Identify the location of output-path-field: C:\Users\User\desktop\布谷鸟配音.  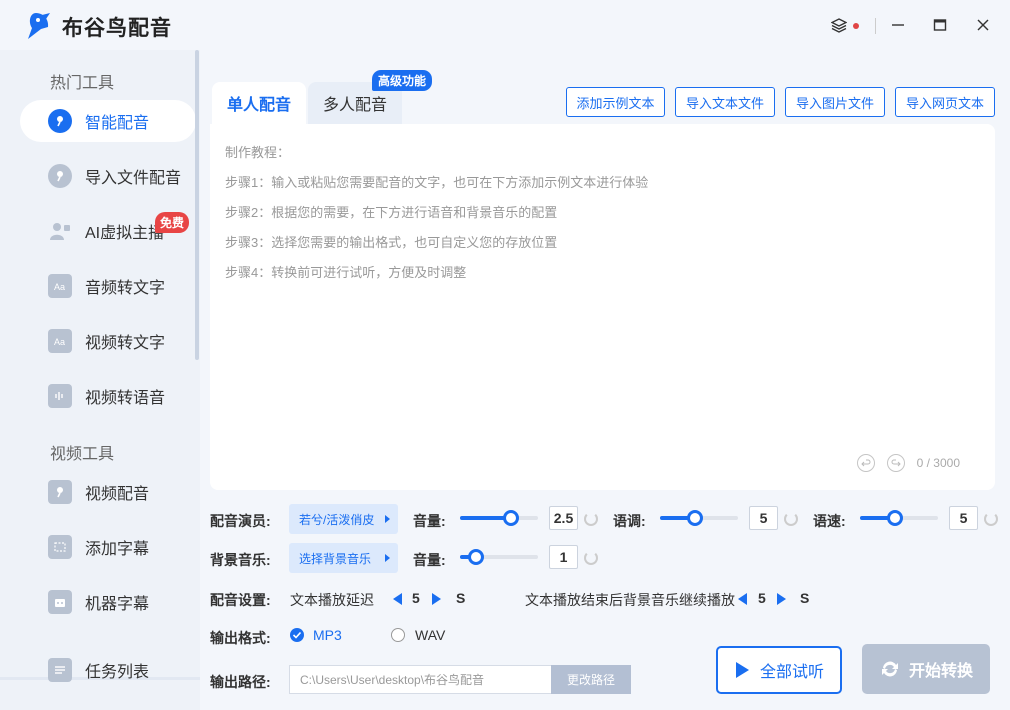
(420, 679).